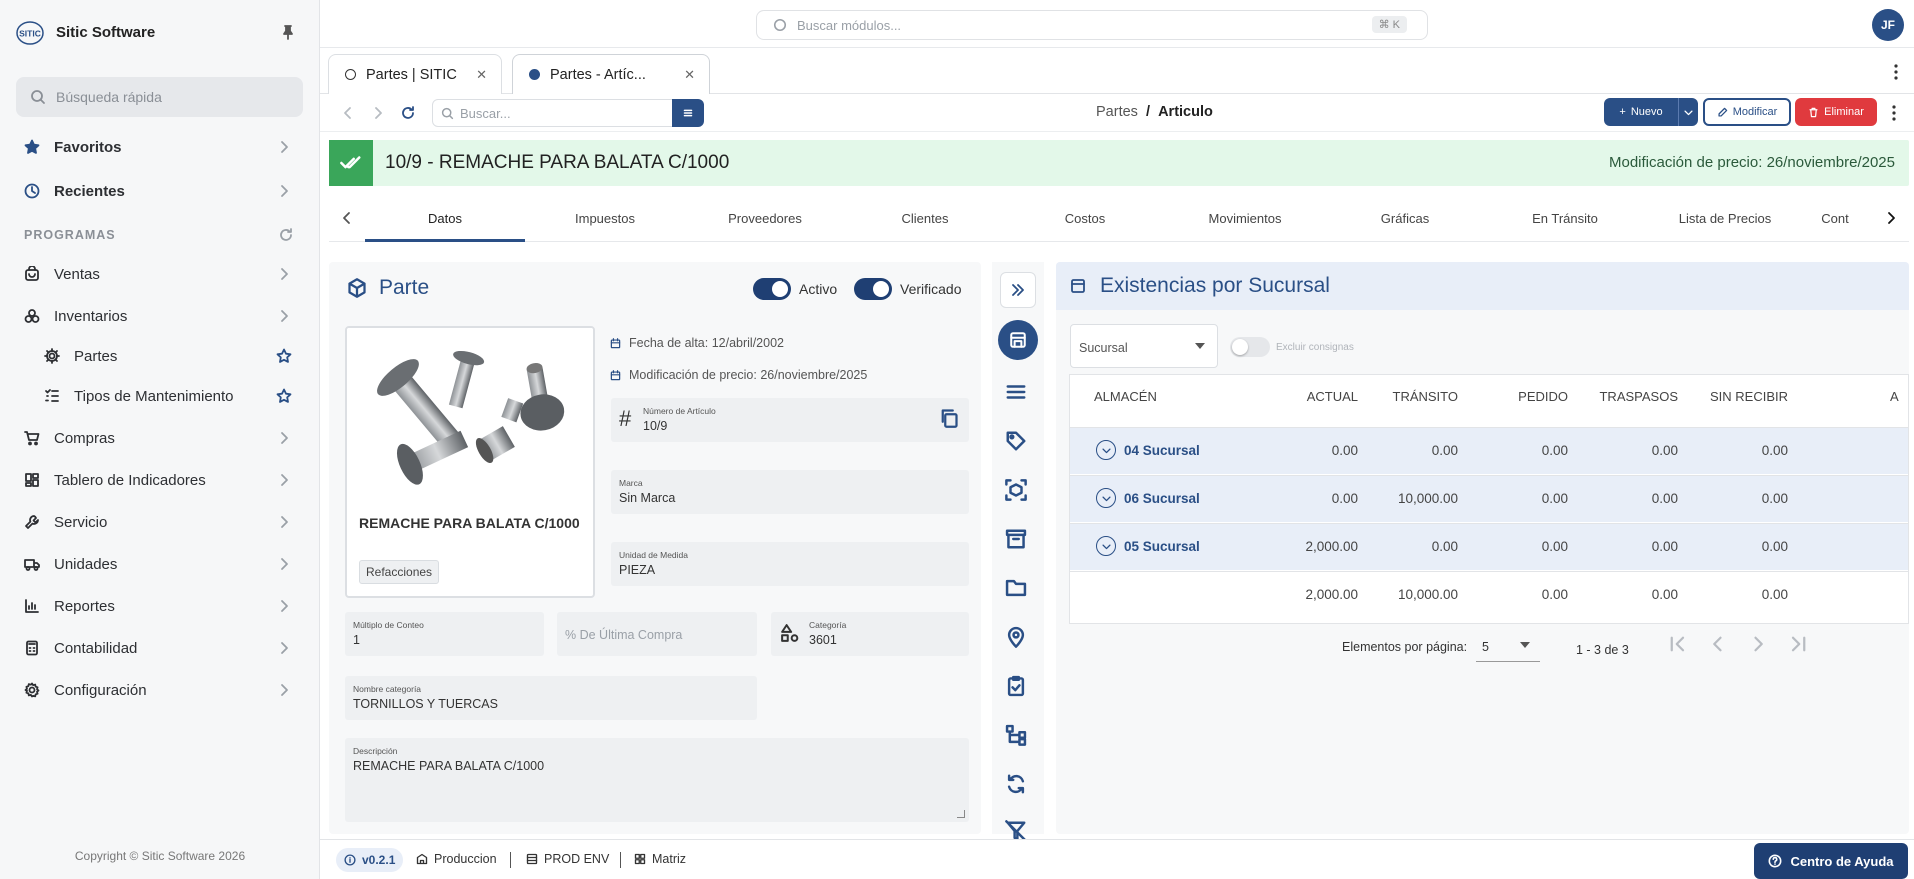  What do you see at coordinates (160, 191) in the screenshot?
I see `sidebar-item-recientes: Recientes` at bounding box center [160, 191].